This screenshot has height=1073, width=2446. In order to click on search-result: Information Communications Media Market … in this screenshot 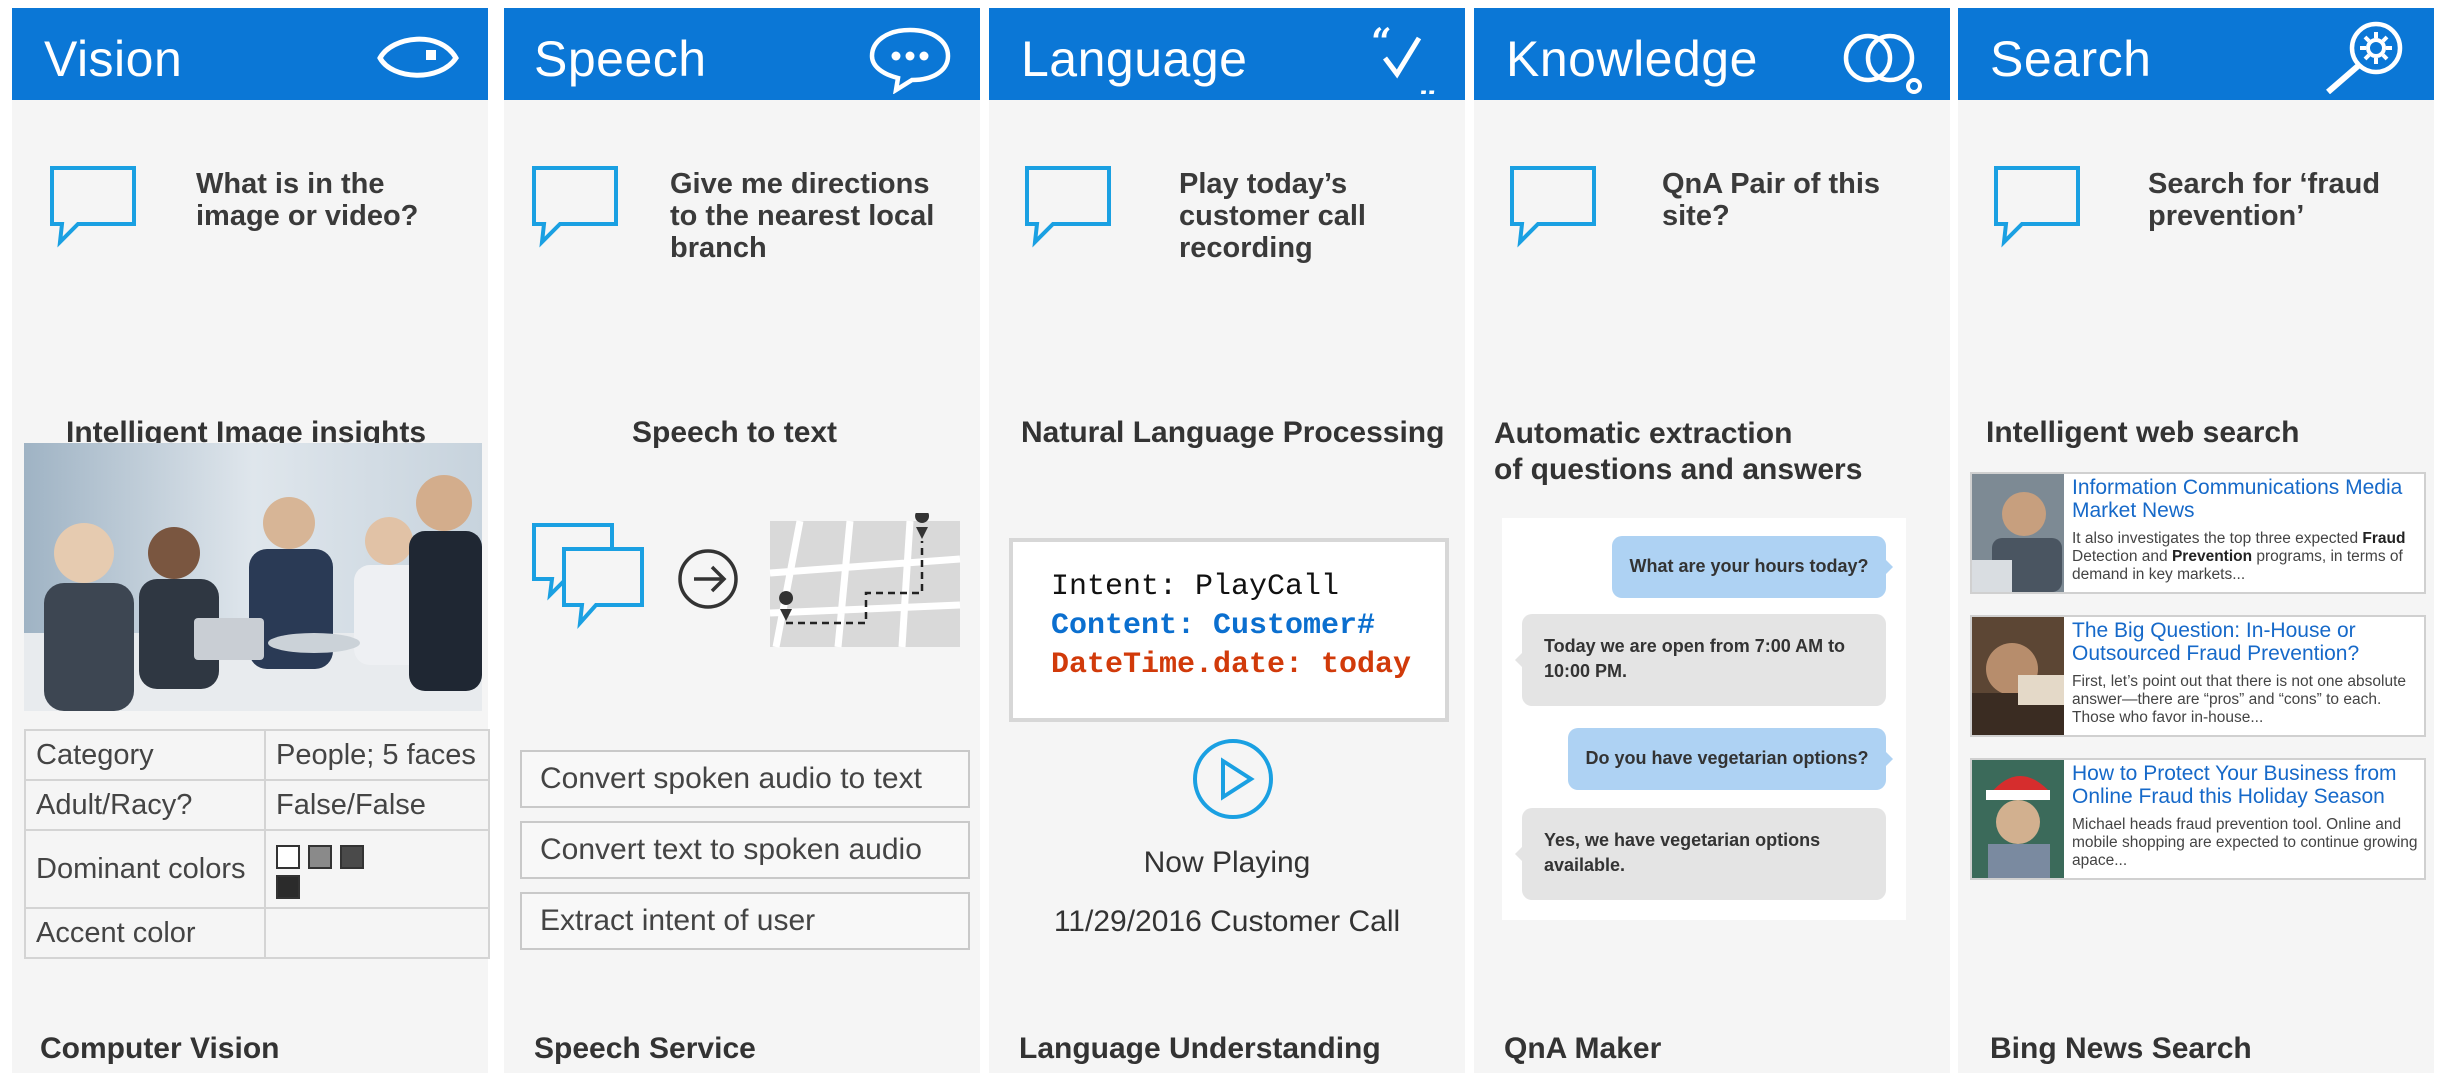, I will do `click(2198, 533)`.